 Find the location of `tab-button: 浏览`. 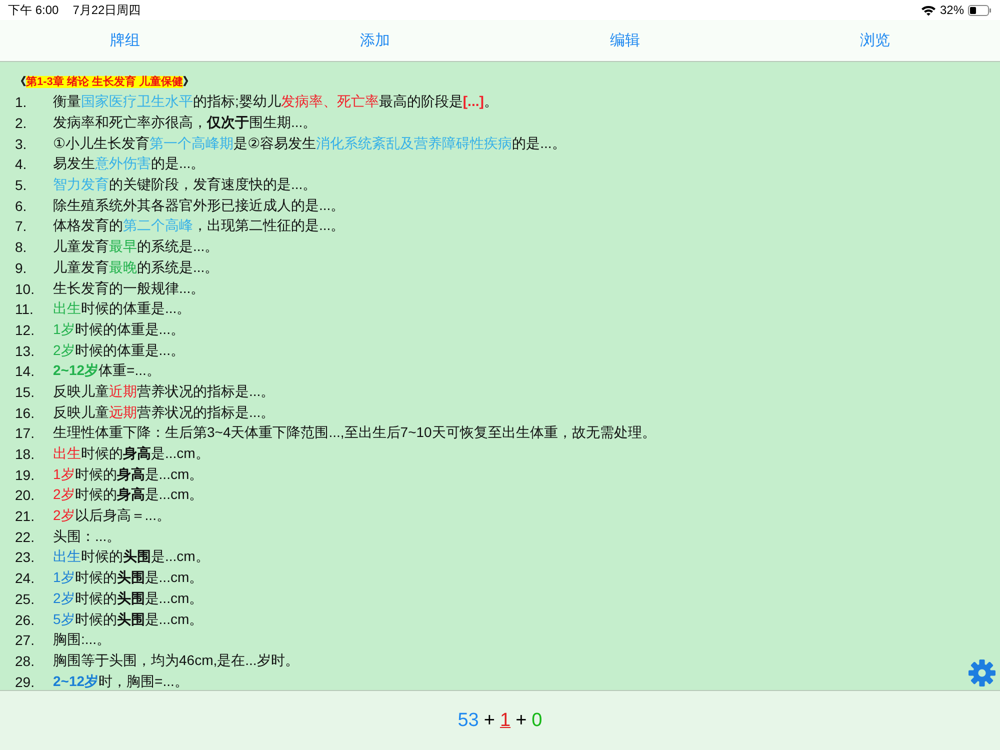

tab-button: 浏览 is located at coordinates (875, 40).